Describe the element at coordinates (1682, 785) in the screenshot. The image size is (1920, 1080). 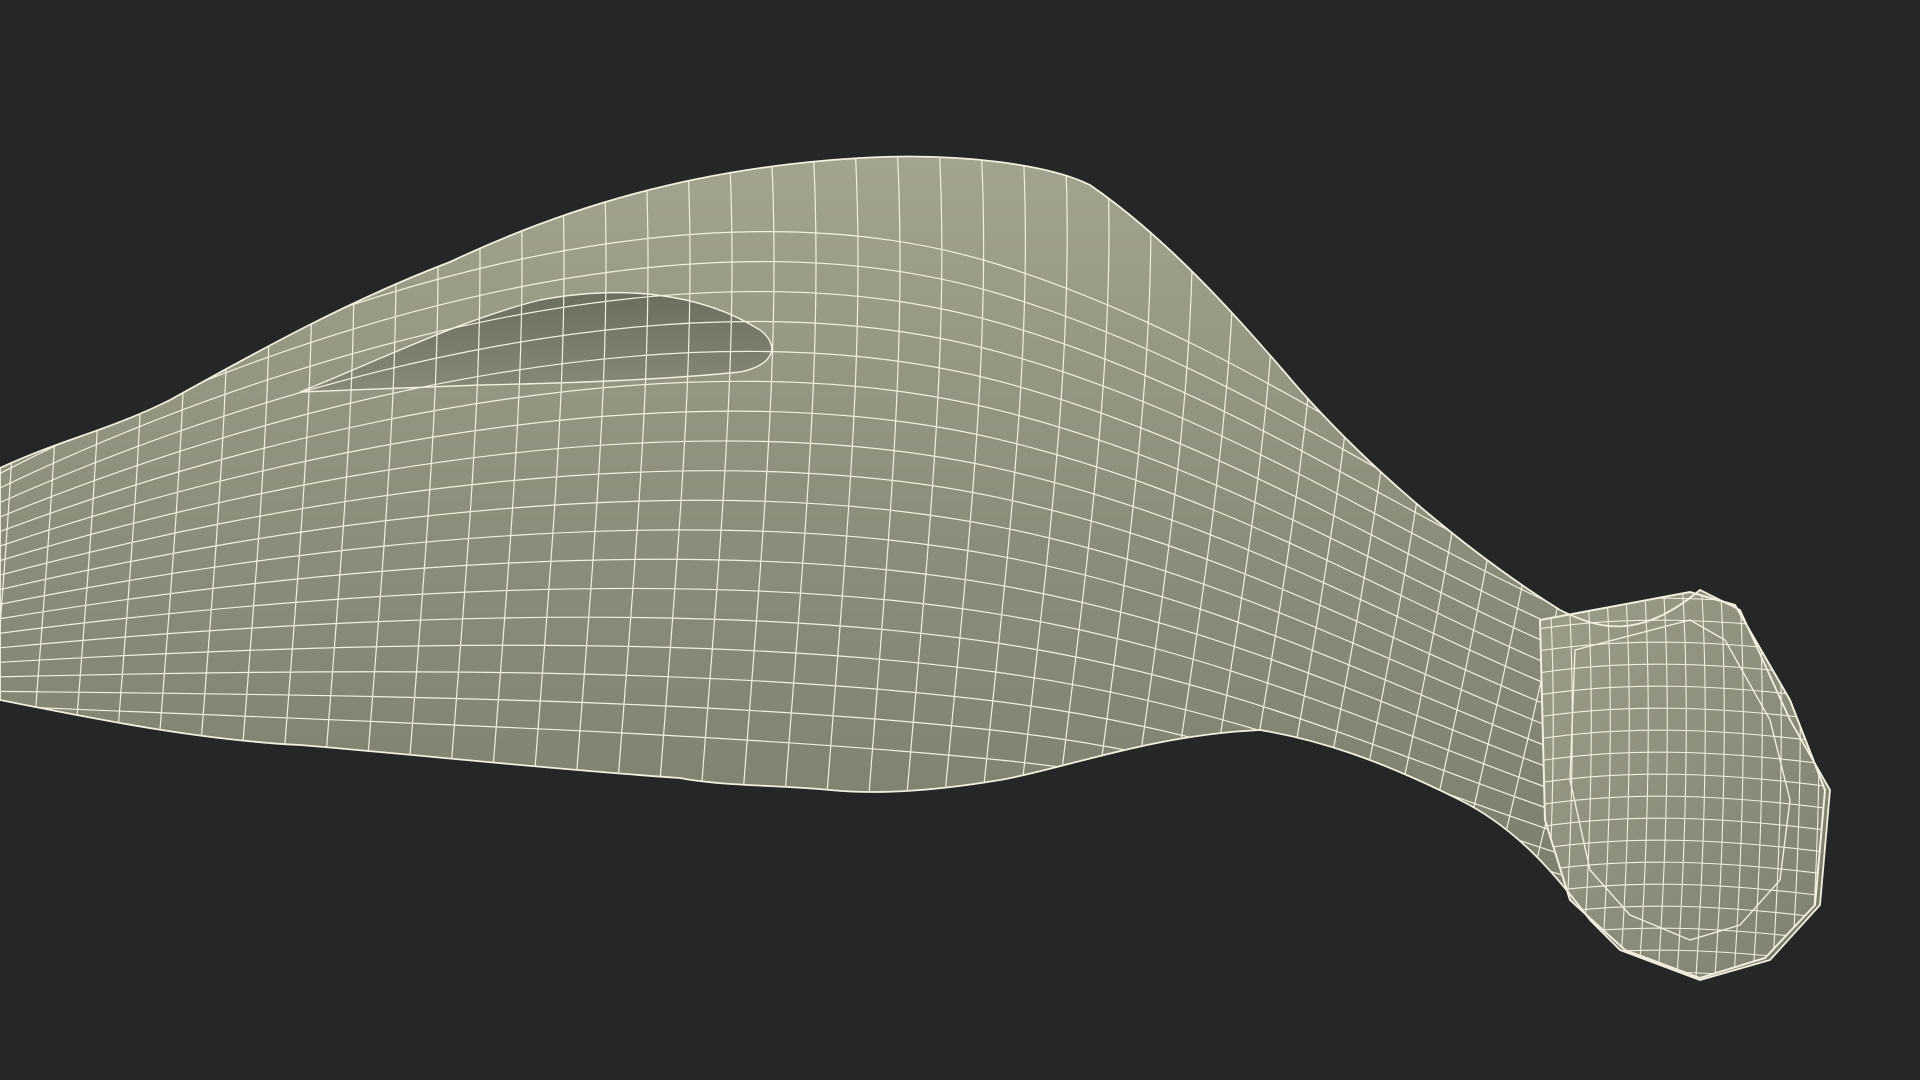
I see `model-end-cap` at that location.